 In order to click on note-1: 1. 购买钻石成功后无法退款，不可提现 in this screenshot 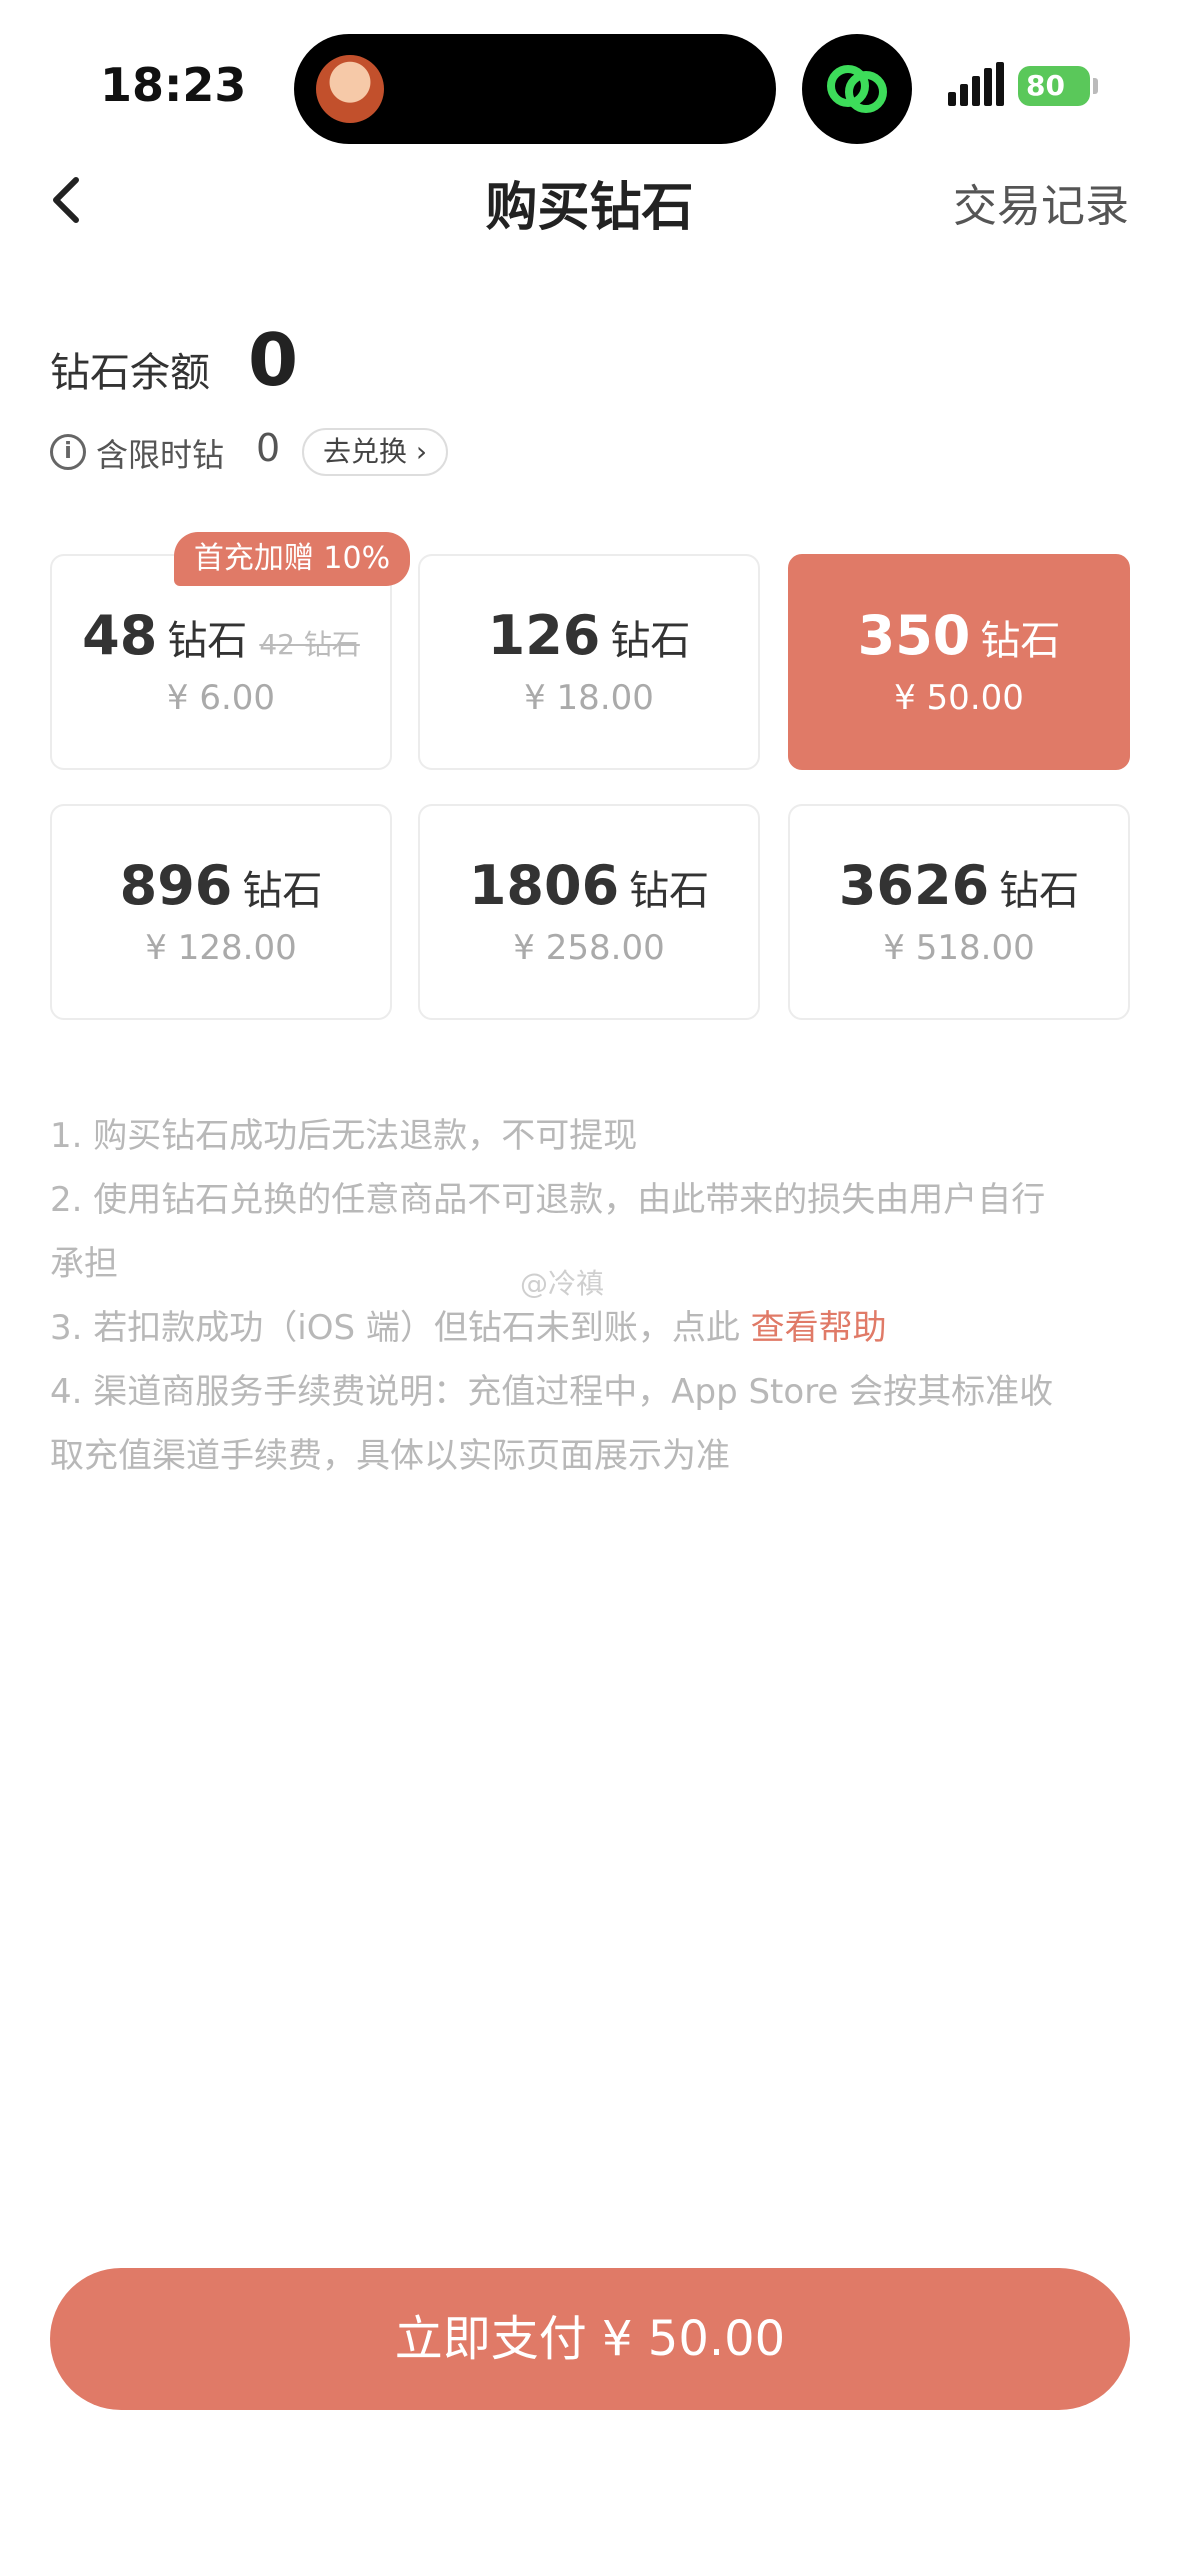, I will do `click(344, 1136)`.